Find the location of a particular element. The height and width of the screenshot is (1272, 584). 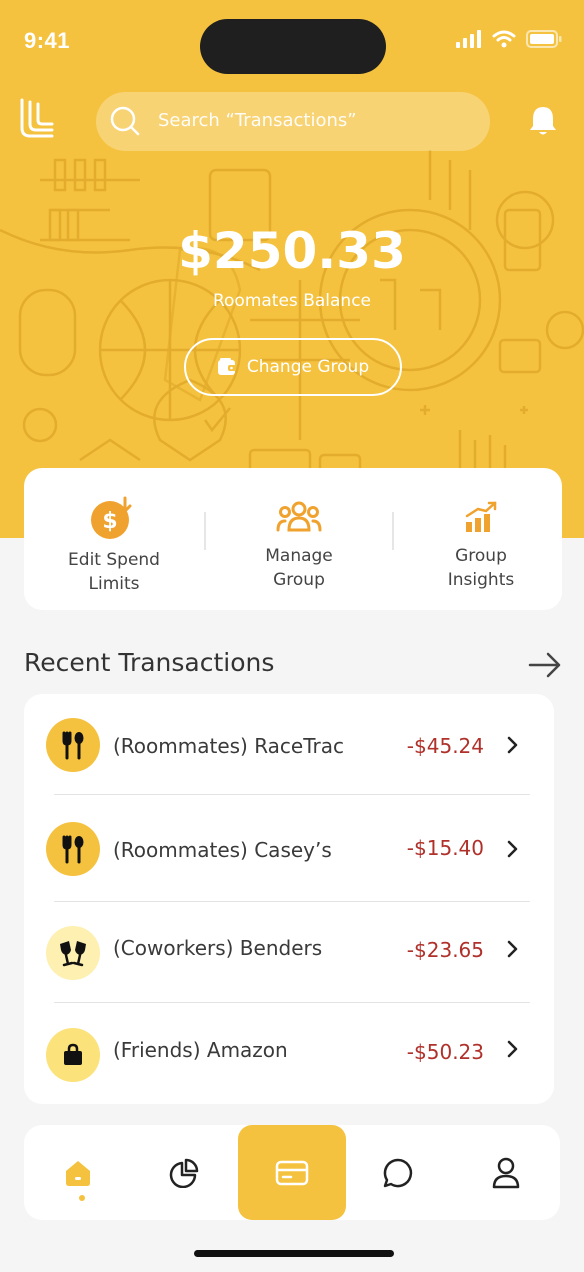

change-group-button: Change Group is located at coordinates (293, 367).